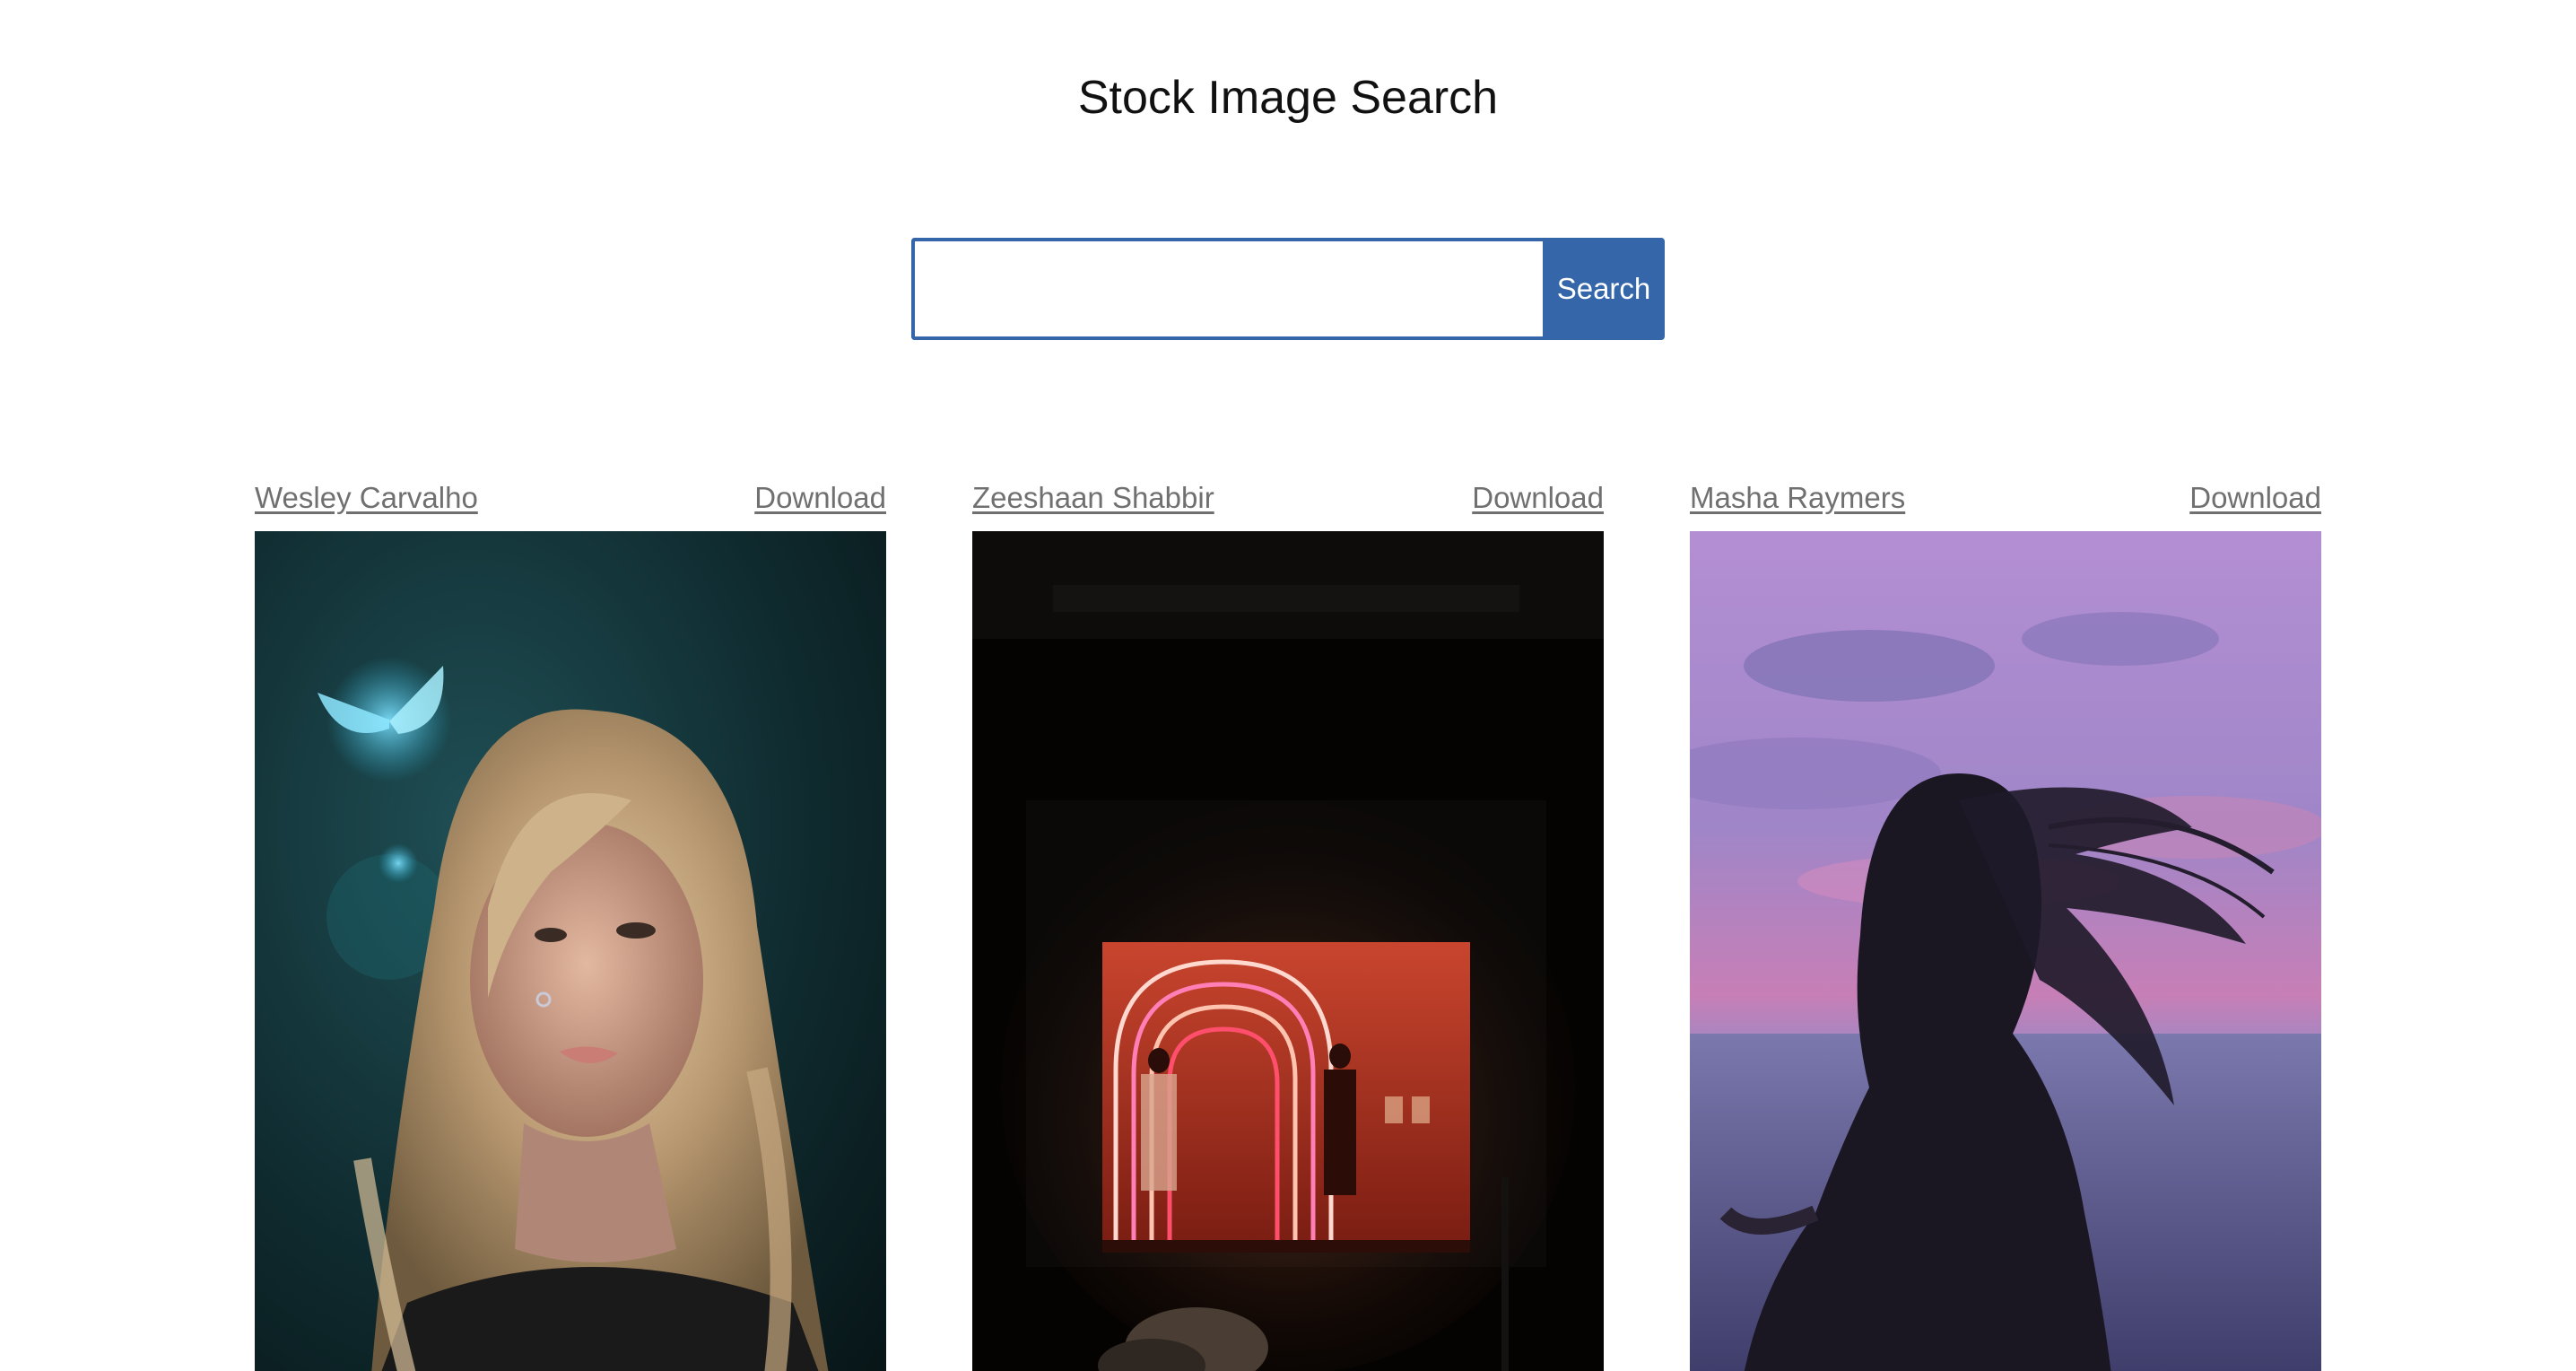 Image resolution: width=2576 pixels, height=1371 pixels. What do you see at coordinates (1227, 289) in the screenshot?
I see `search-input` at bounding box center [1227, 289].